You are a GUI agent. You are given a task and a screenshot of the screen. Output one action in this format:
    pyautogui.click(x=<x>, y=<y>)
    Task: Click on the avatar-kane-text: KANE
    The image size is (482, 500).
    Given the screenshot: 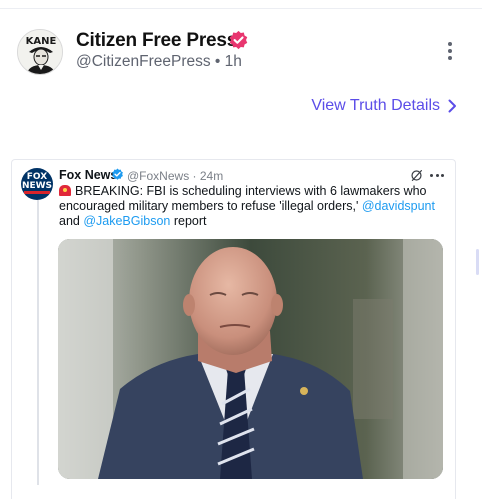 What is the action you would take?
    pyautogui.click(x=41, y=41)
    